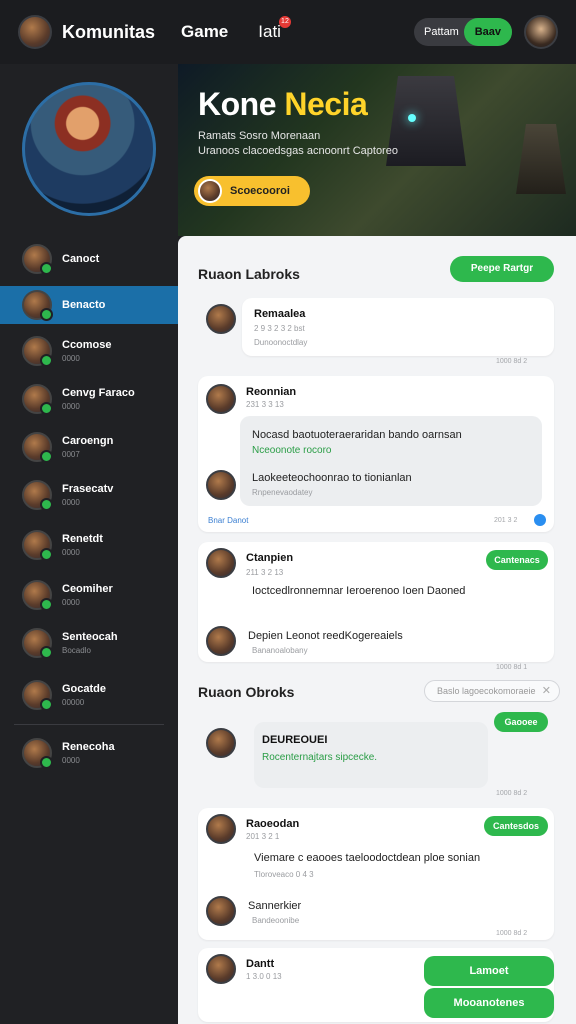 The width and height of the screenshot is (576, 1024). What do you see at coordinates (320, 757) in the screenshot?
I see `message-highlight: Rocenternajtars sipcecke.` at bounding box center [320, 757].